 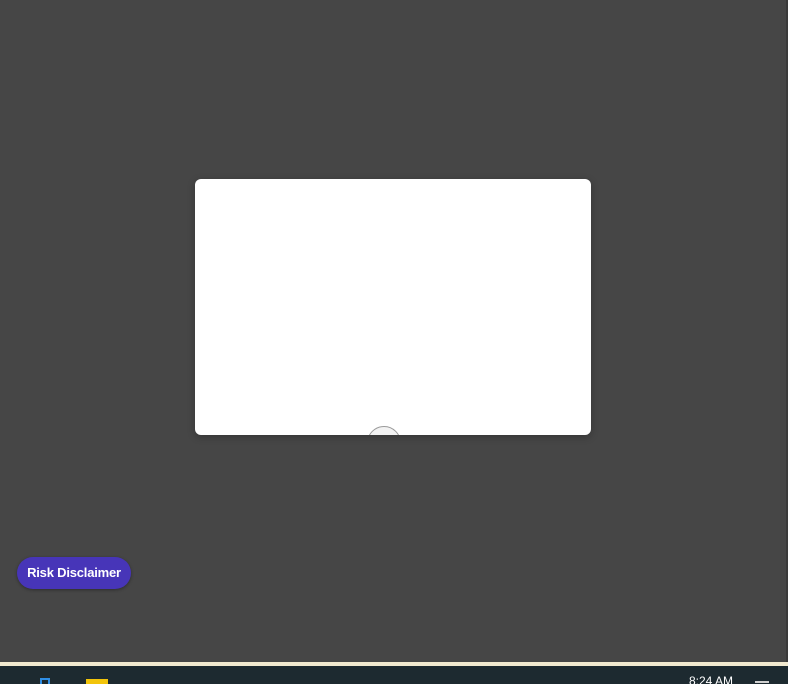 What do you see at coordinates (45, 681) in the screenshot?
I see `windows-start-icon` at bounding box center [45, 681].